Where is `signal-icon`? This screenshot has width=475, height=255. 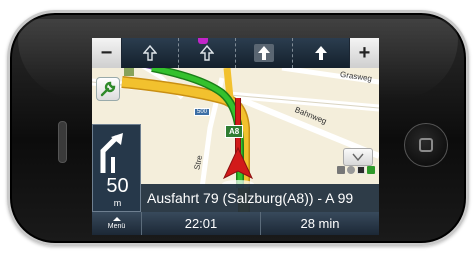
signal-icon is located at coordinates (371, 170).